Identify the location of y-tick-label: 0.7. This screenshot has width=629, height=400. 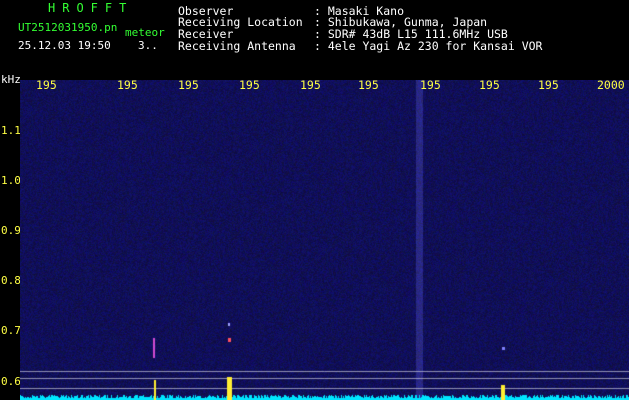
(11, 330).